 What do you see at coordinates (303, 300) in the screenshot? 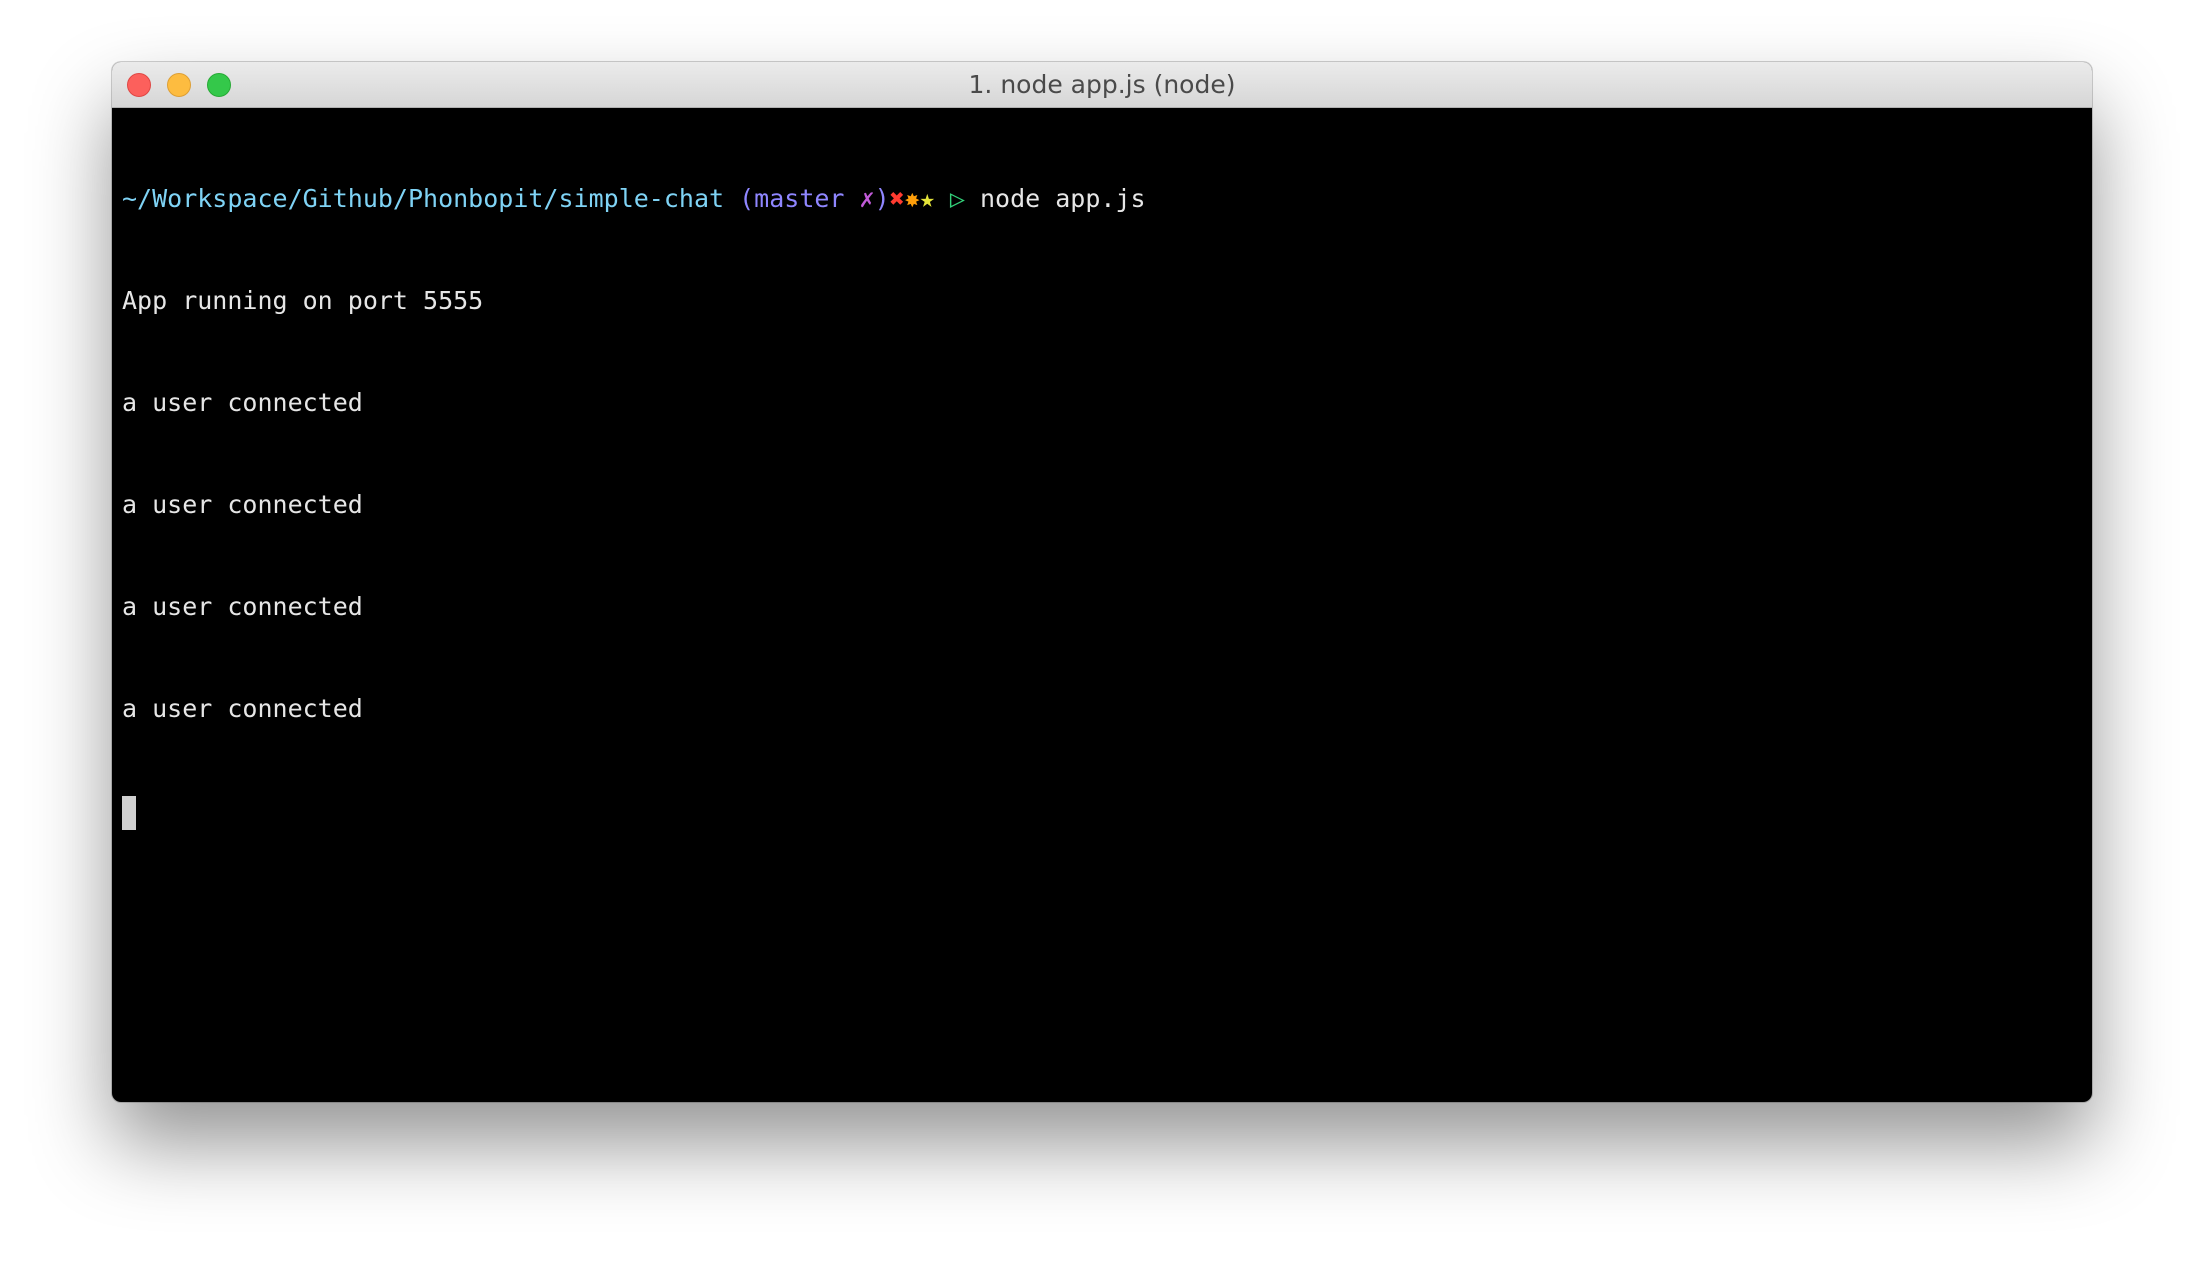
I see `output-line: App running on port 5555` at bounding box center [303, 300].